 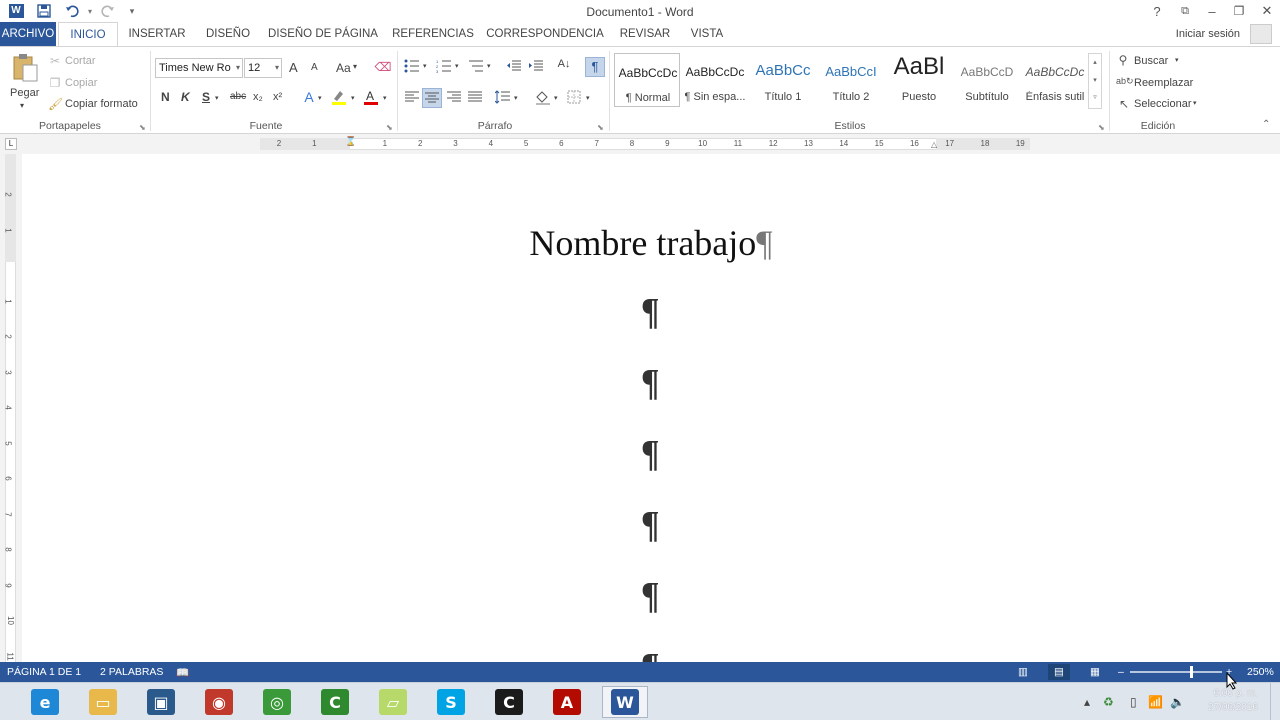 What do you see at coordinates (131, 672) in the screenshot?
I see `word-count: 2 PALABRAS` at bounding box center [131, 672].